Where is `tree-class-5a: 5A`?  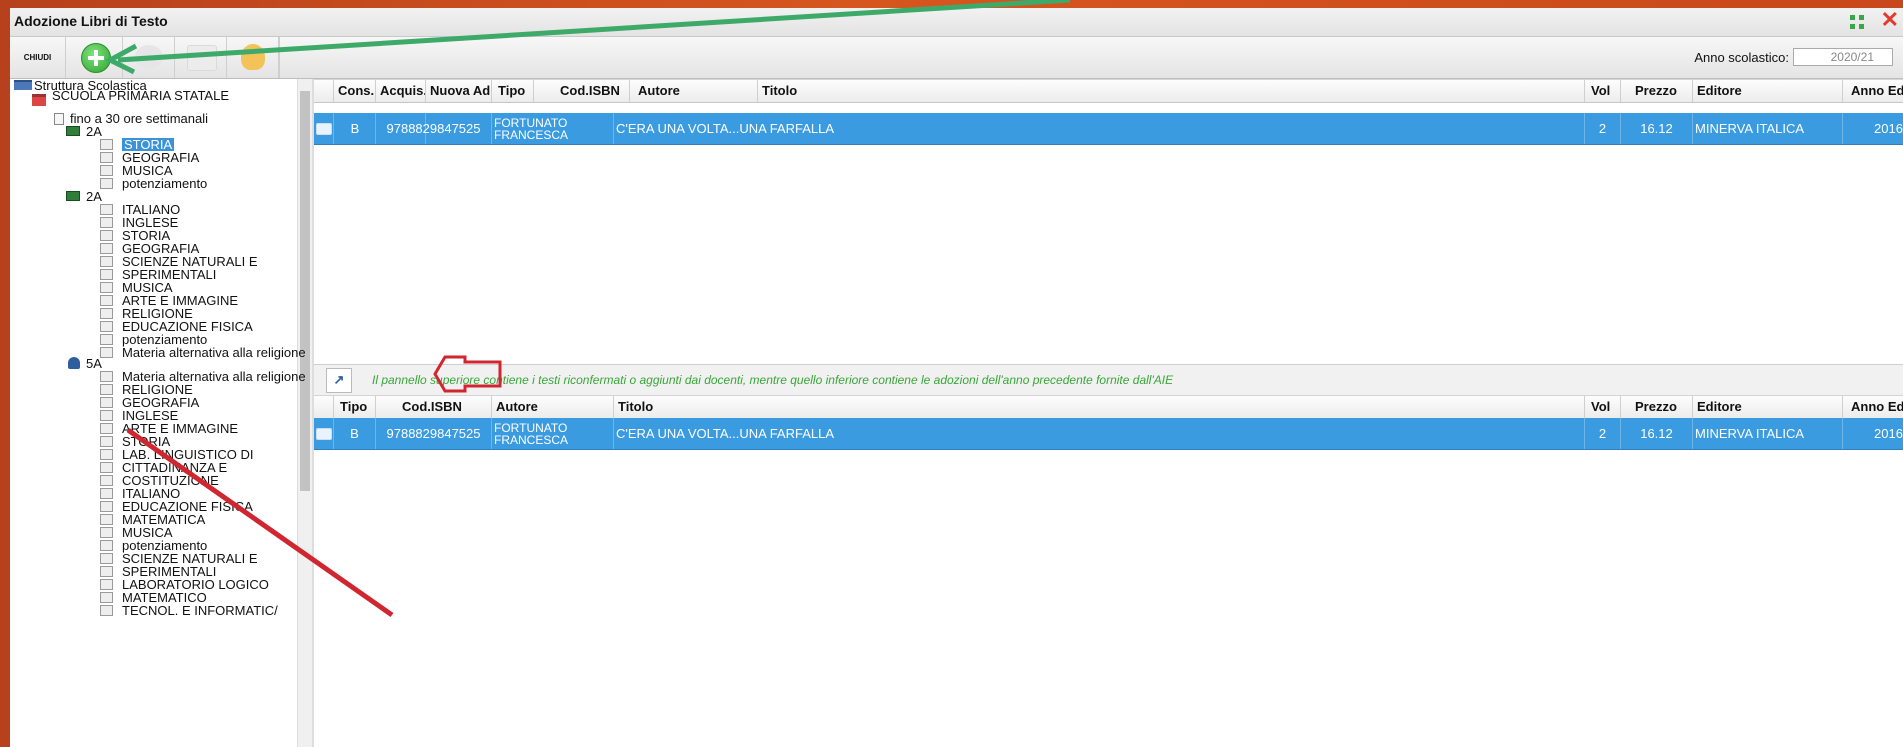 tree-class-5a: 5A is located at coordinates (94, 363).